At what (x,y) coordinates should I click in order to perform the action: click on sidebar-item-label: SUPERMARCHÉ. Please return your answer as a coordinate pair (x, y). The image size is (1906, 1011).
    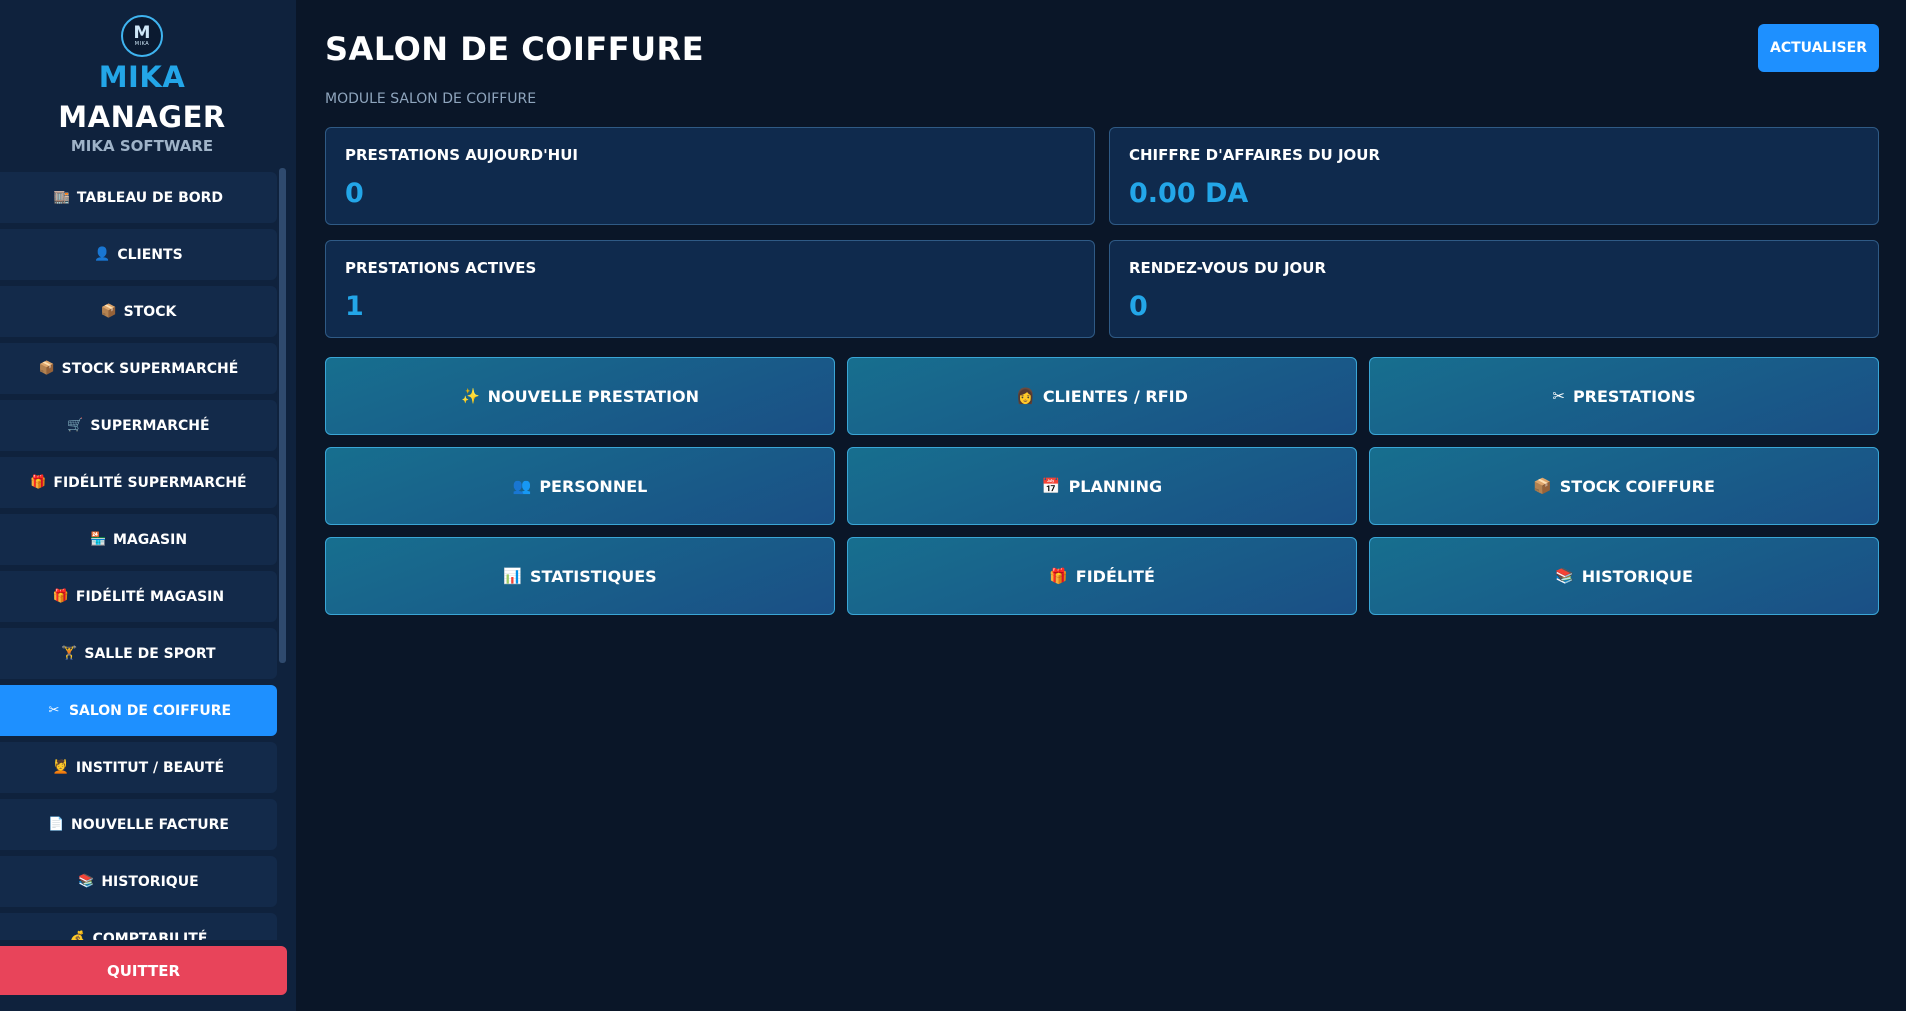
    Looking at the image, I should click on (150, 425).